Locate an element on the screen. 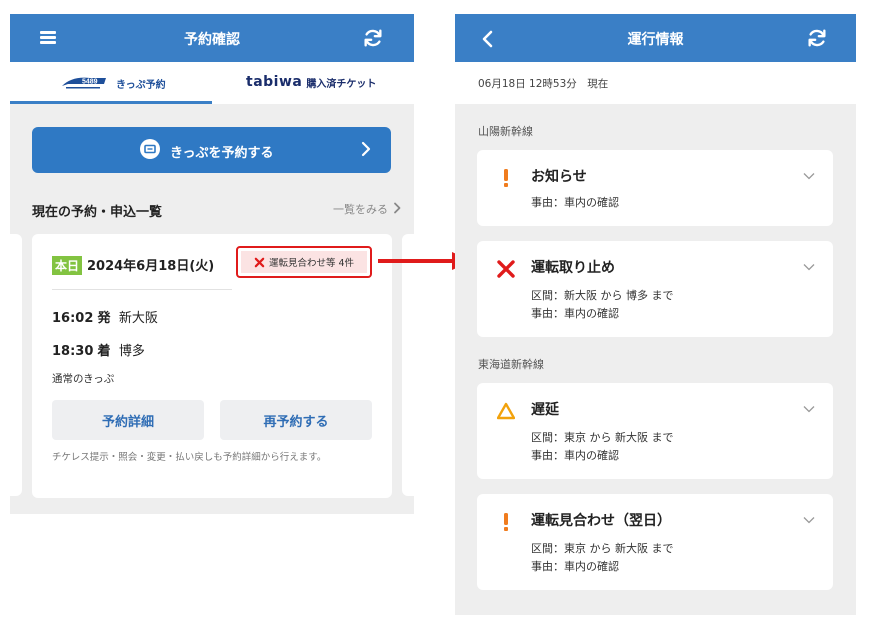  departure-time: 16:02 is located at coordinates (73, 318).